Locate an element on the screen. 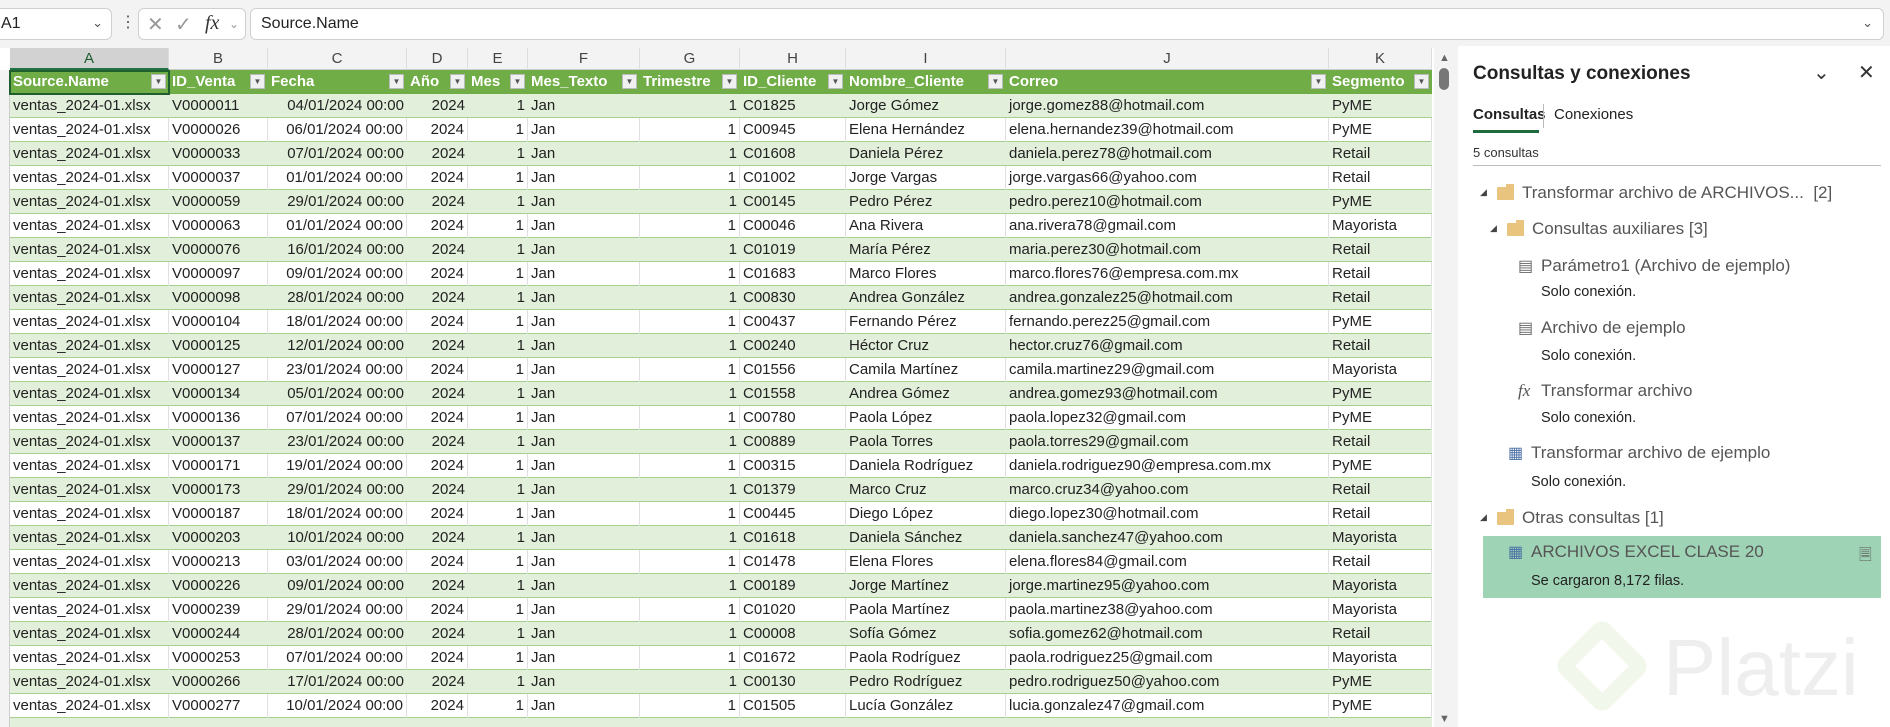 This screenshot has width=1890, height=727. cell-id-cliente: C01556 is located at coordinates (793, 370).